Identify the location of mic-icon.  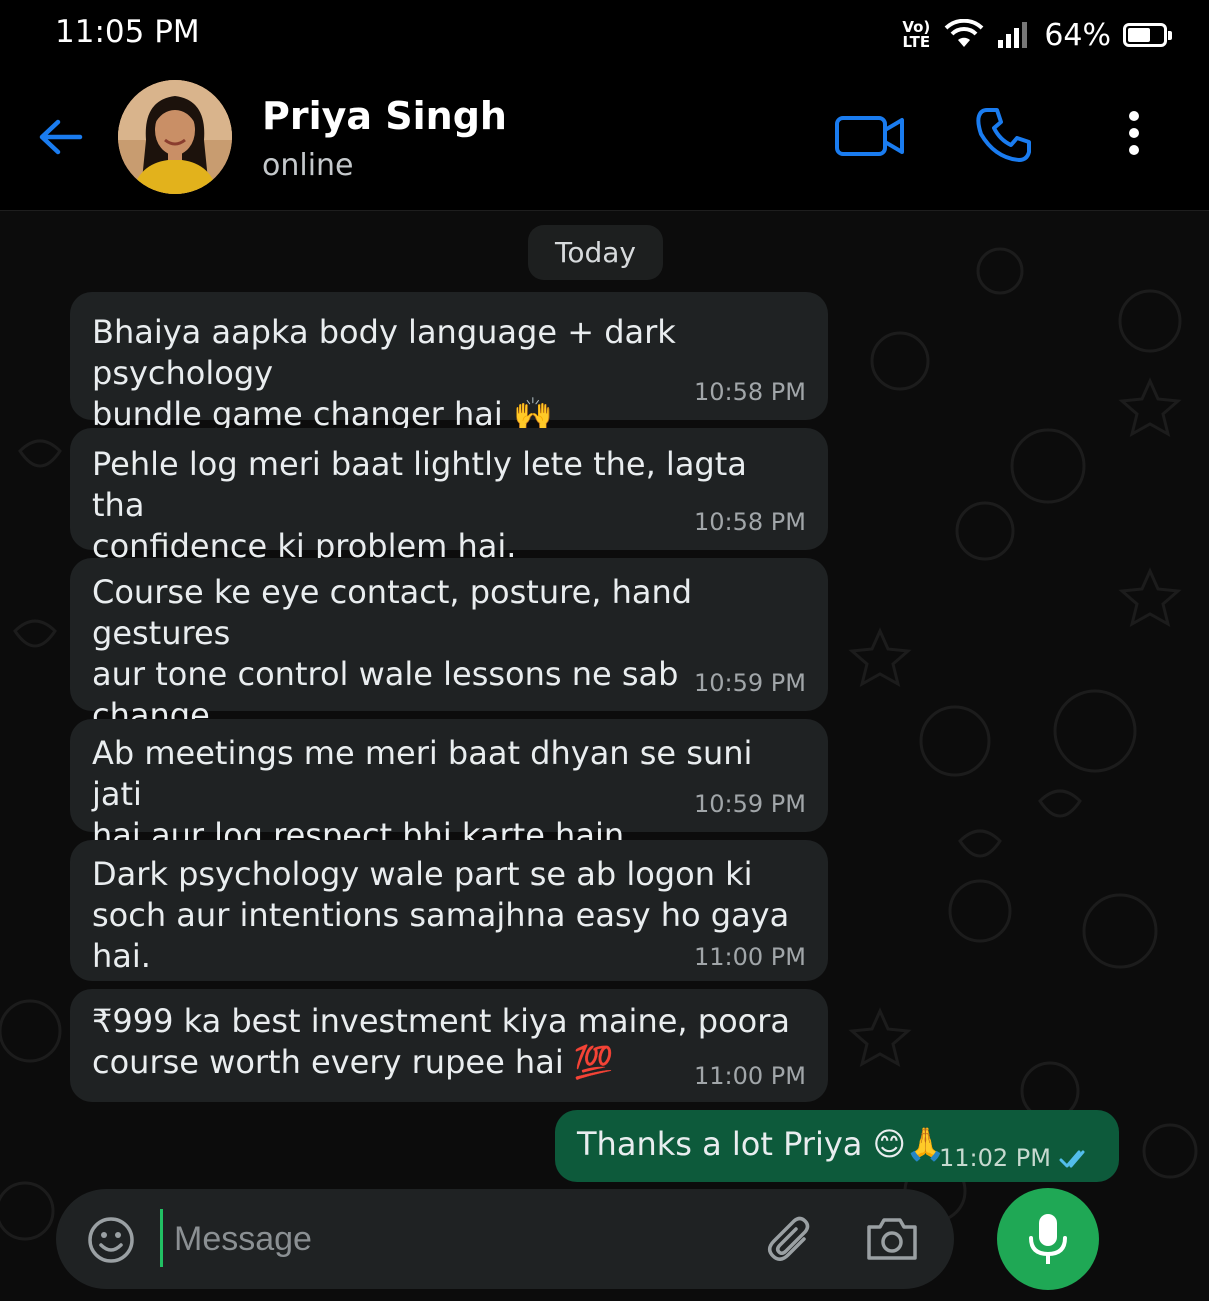
(1048, 1239).